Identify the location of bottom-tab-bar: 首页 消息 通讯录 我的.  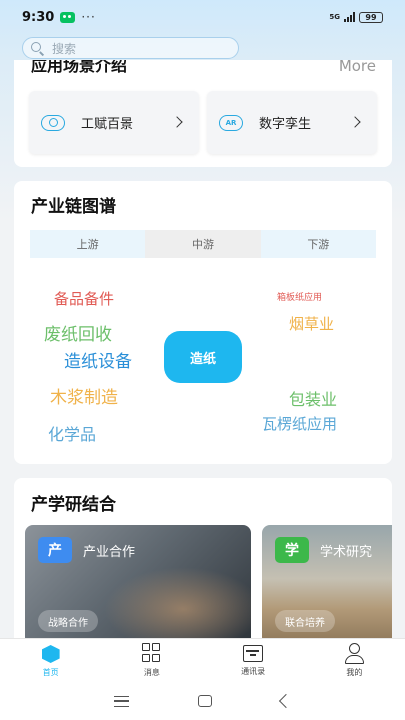
(202, 660).